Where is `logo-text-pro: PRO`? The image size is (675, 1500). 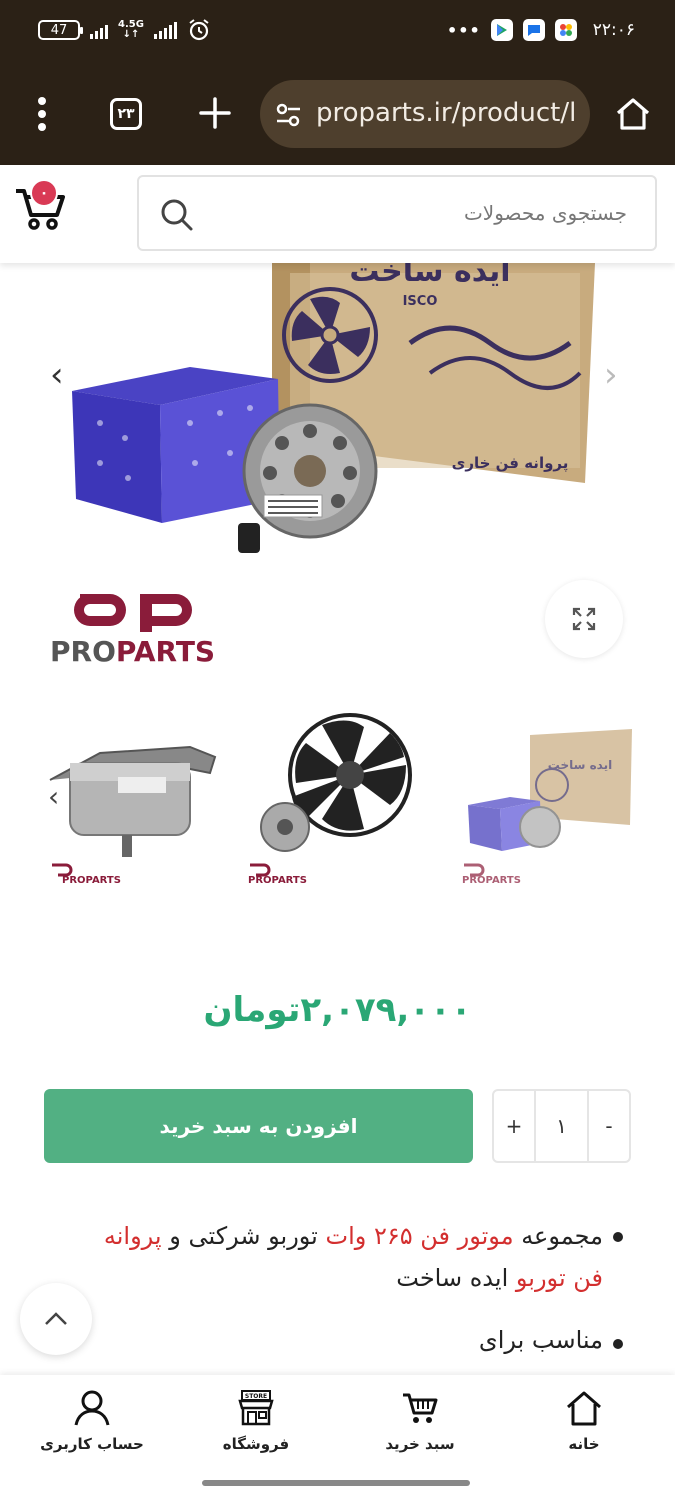
logo-text-pro: PRO is located at coordinates (83, 651).